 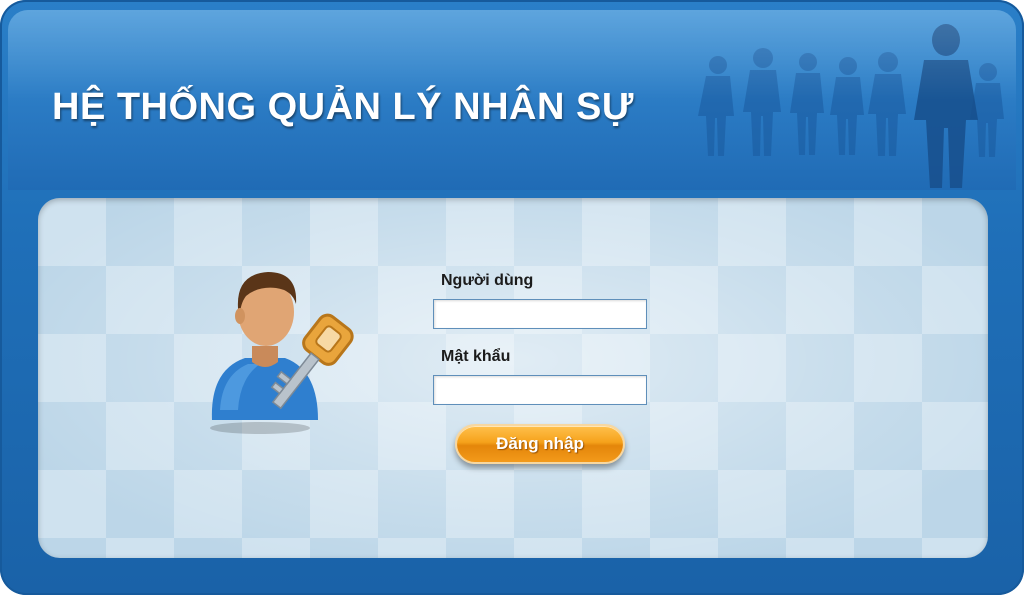 What do you see at coordinates (282, 353) in the screenshot?
I see `user-with-key-icon` at bounding box center [282, 353].